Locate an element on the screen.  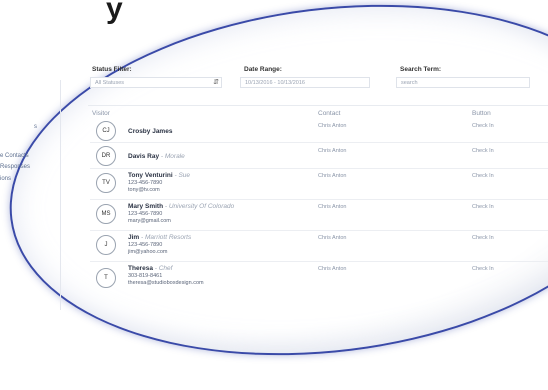
visitor-name: Theresa - Chef is located at coordinates (150, 268).